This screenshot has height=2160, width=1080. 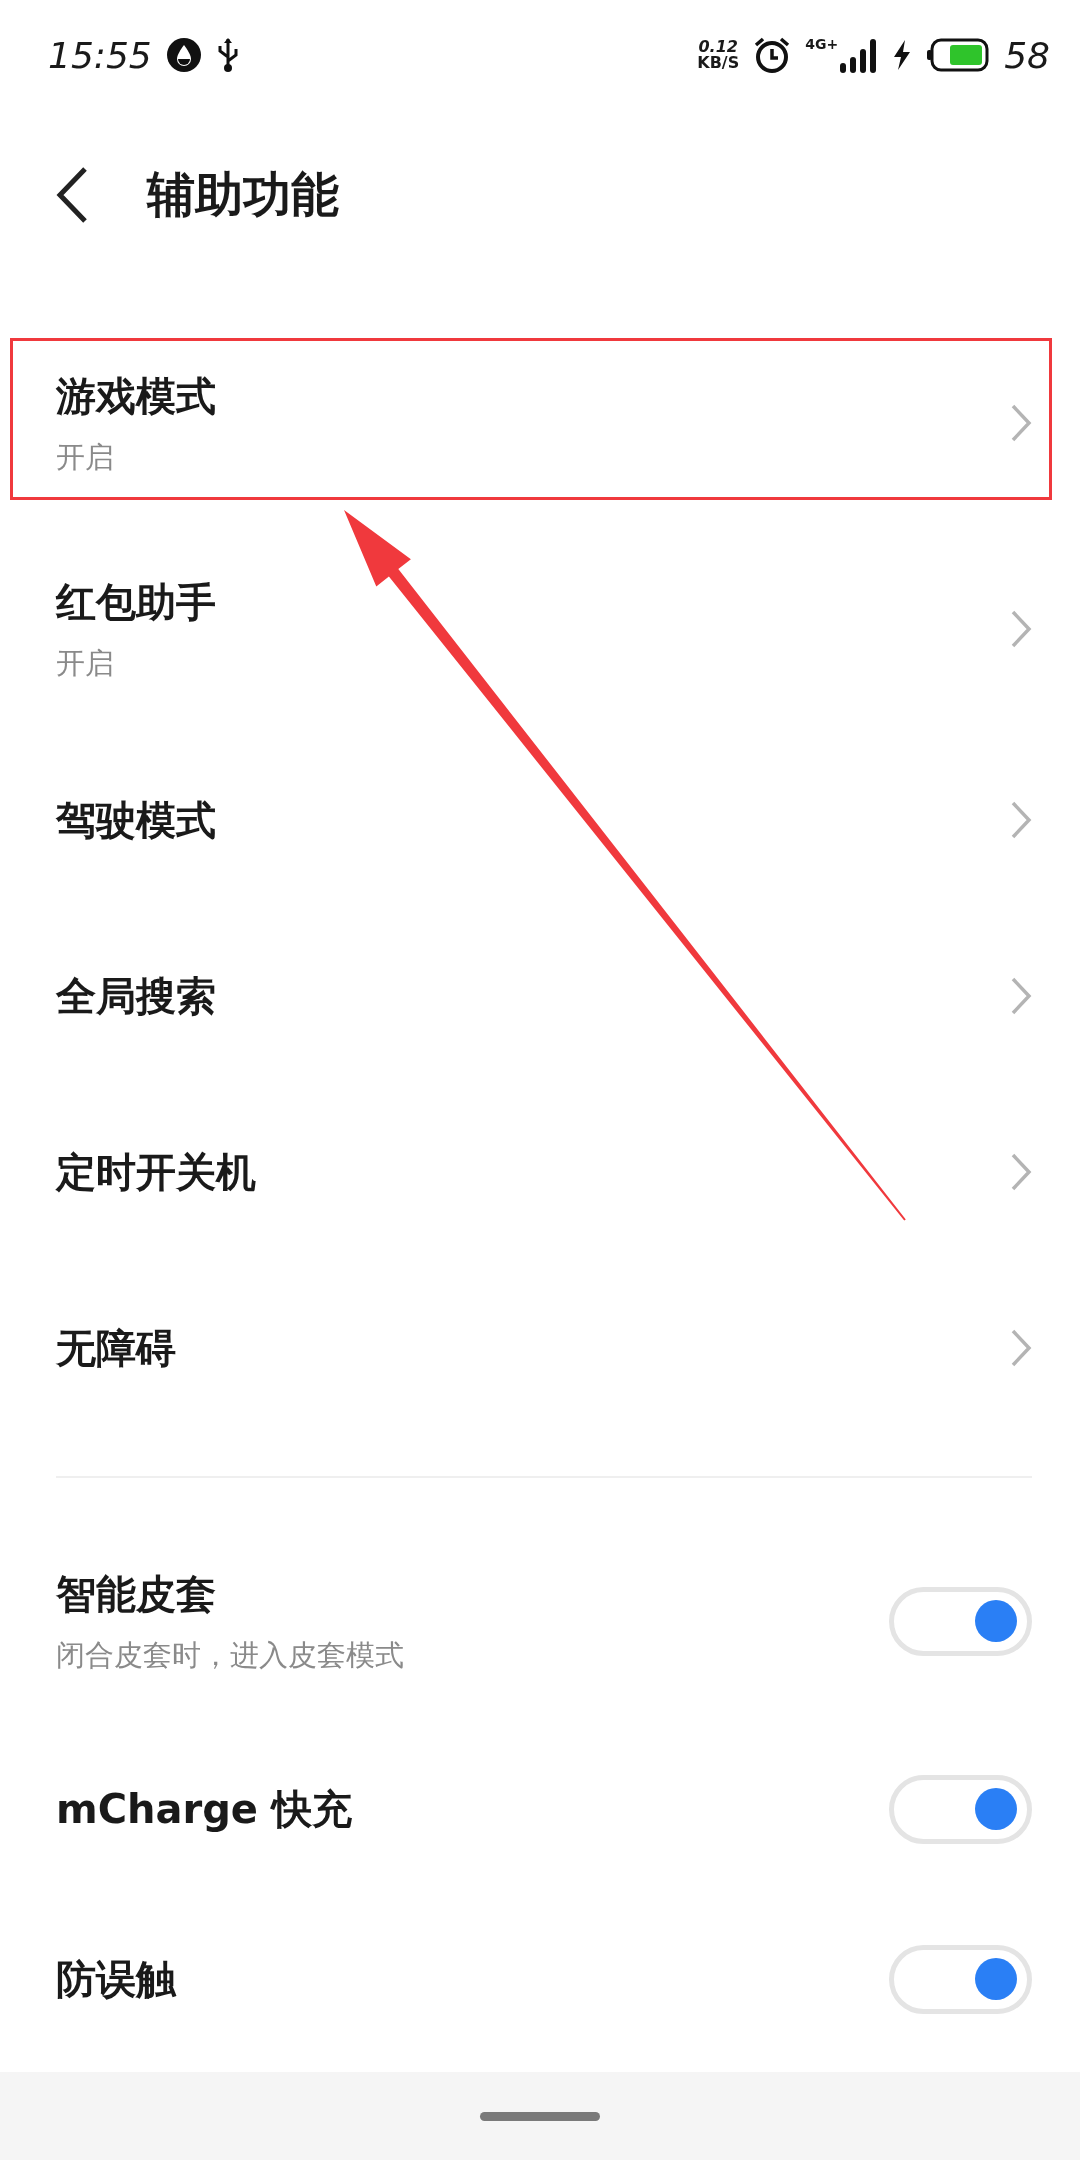 I want to click on settings-item: 无障碍, so click(x=540, y=1348).